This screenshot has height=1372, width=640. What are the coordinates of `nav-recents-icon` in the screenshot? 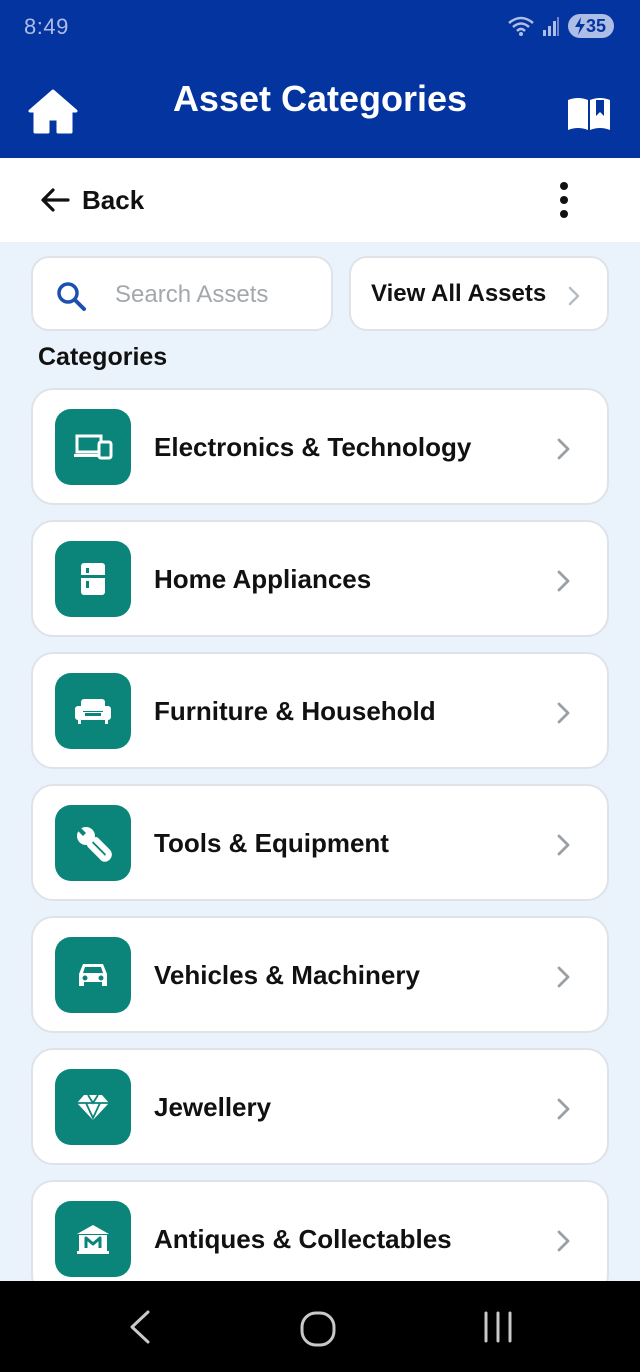 It's located at (498, 1327).